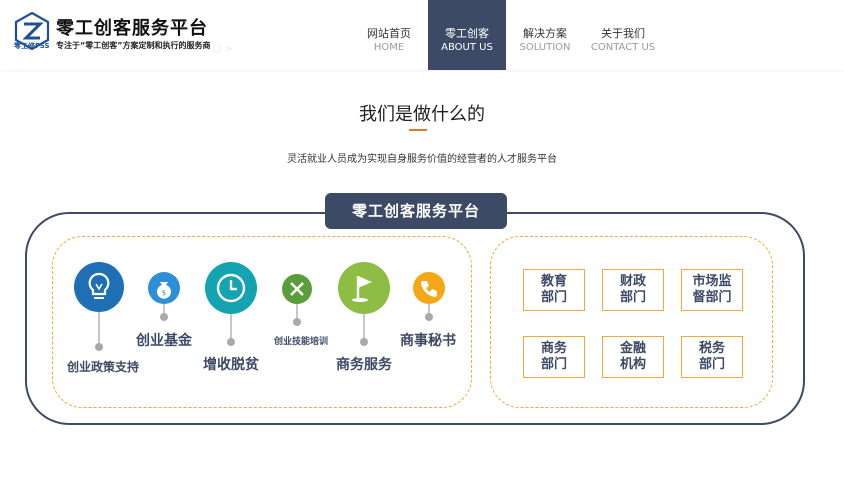 The width and height of the screenshot is (844, 500). What do you see at coordinates (231, 288) in the screenshot?
I see `clock-icon` at bounding box center [231, 288].